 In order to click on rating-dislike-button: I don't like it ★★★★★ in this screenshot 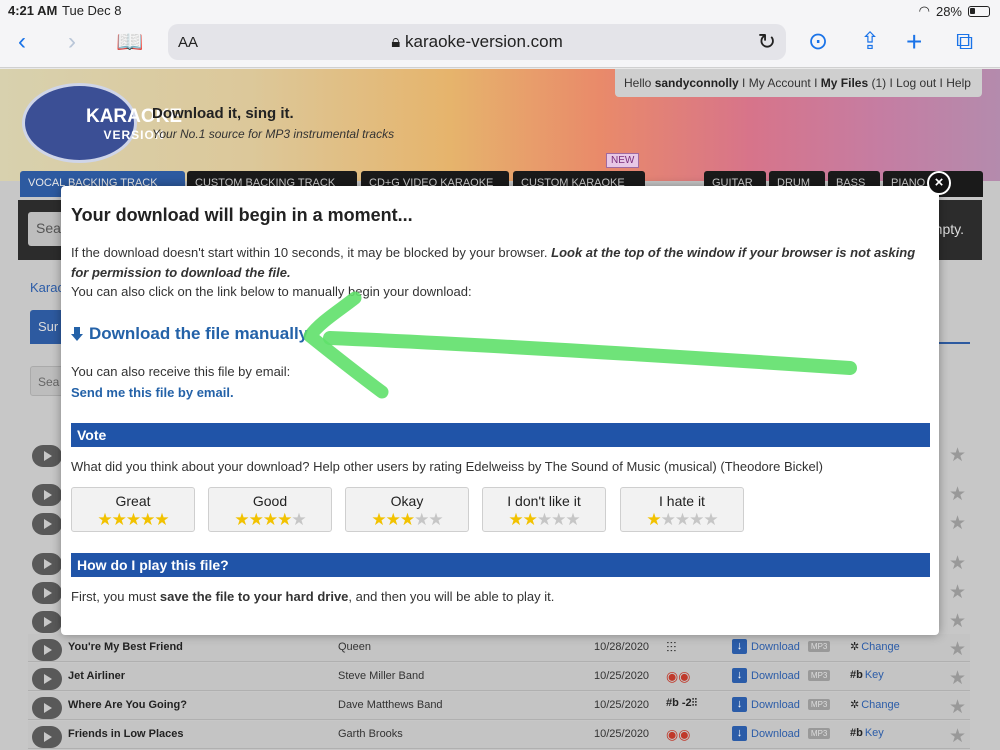, I will do `click(544, 509)`.